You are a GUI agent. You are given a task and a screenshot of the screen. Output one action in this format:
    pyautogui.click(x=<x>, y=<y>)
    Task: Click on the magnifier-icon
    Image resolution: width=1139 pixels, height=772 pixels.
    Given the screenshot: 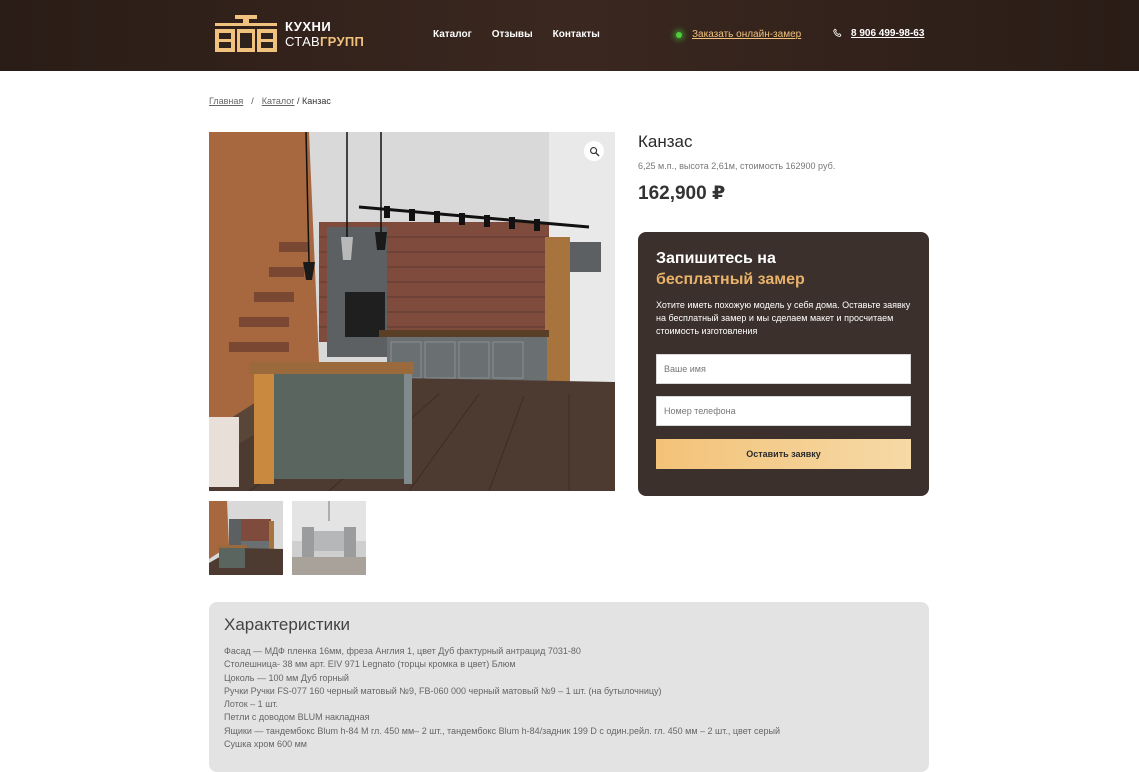 What is the action you would take?
    pyautogui.click(x=594, y=151)
    